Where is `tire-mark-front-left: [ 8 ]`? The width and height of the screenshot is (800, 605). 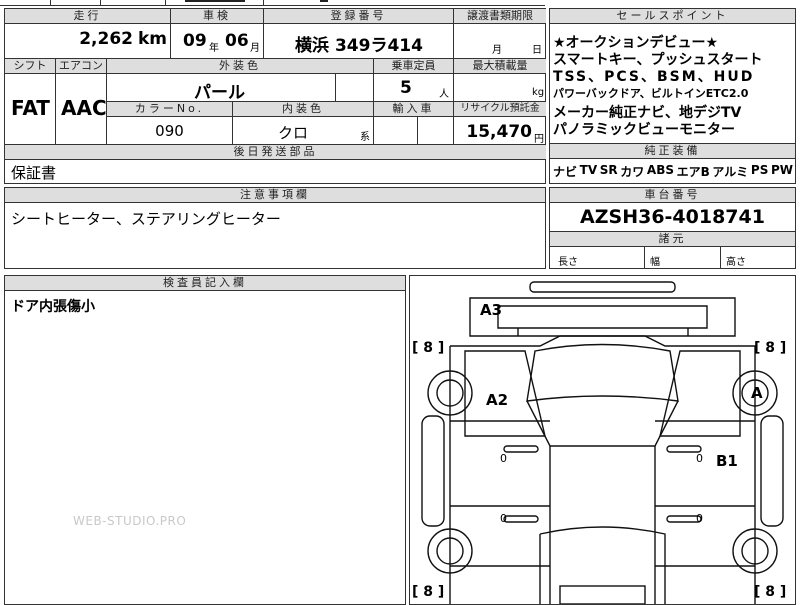 tire-mark-front-left: [ 8 ] is located at coordinates (428, 592).